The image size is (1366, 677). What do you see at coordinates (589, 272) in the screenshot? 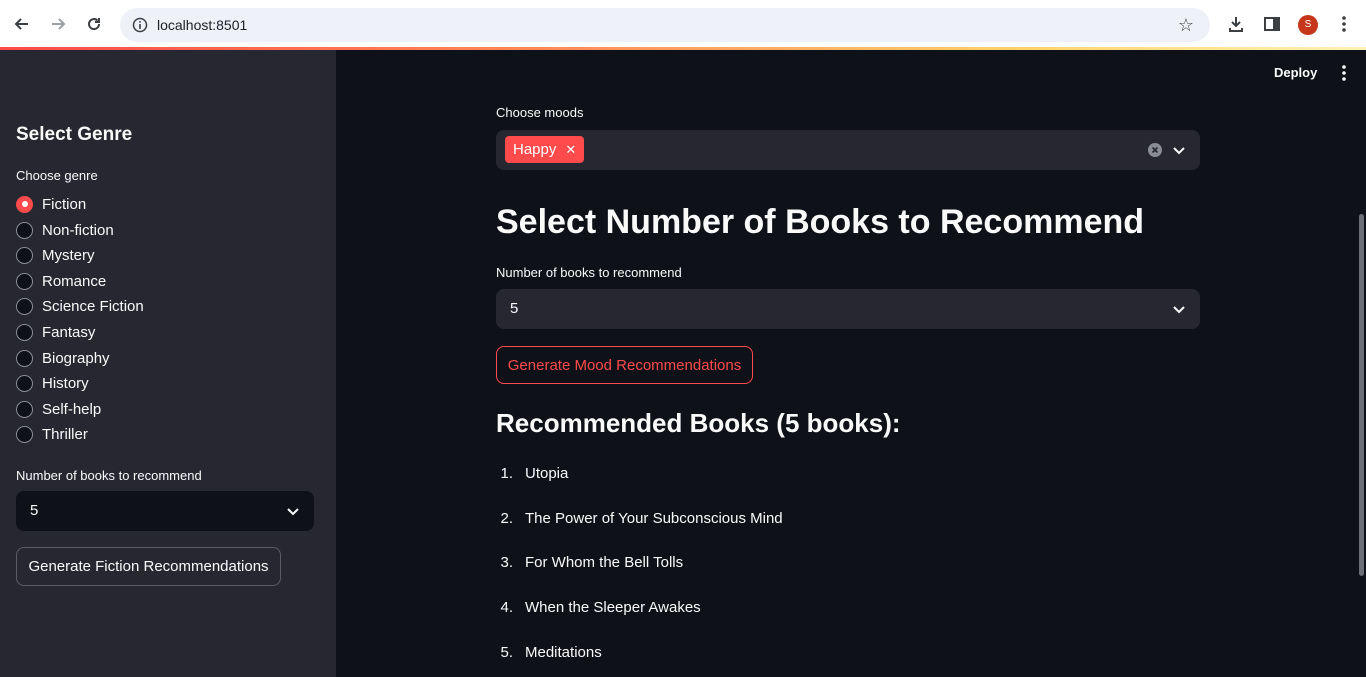
I see `main-count-label: Number of books to recommend` at bounding box center [589, 272].